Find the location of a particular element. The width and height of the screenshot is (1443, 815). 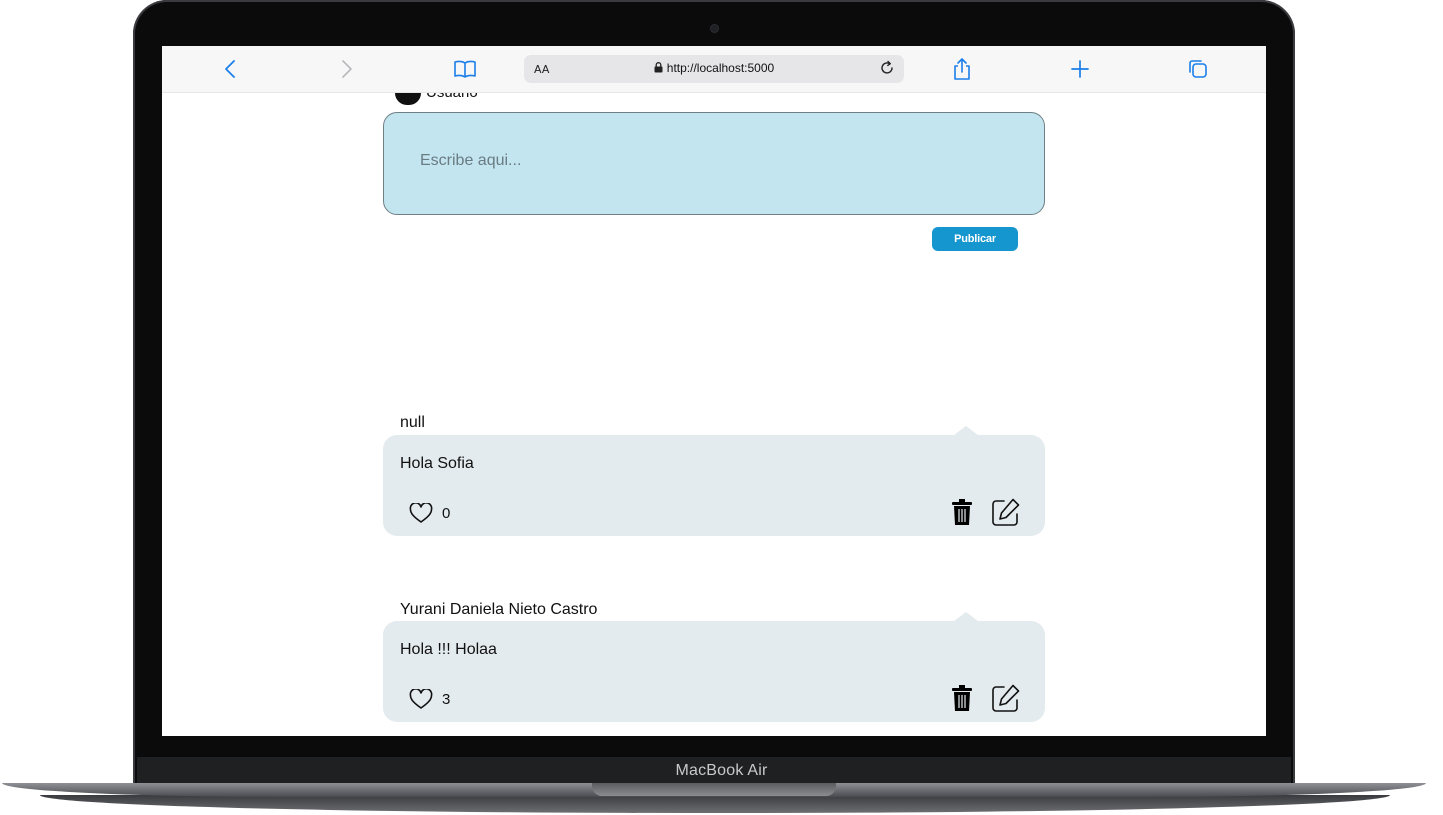

laptop-base-shadow is located at coordinates (715, 804).